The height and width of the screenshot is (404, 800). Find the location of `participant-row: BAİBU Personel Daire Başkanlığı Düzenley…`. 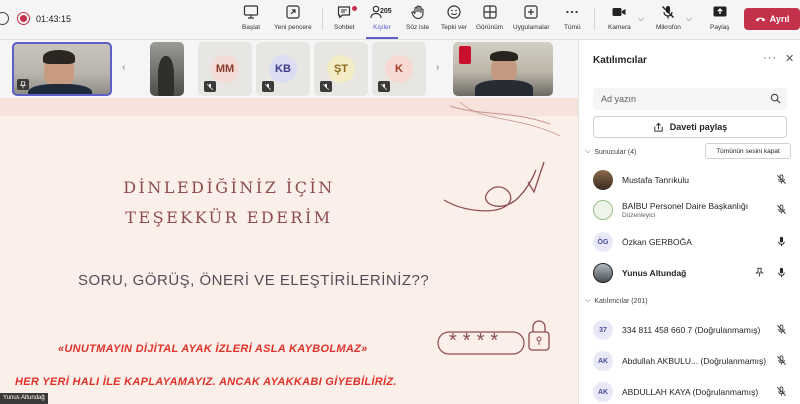

participant-row: BAİBU Personel Daire Başkanlığı Düzenley… is located at coordinates (693, 210).